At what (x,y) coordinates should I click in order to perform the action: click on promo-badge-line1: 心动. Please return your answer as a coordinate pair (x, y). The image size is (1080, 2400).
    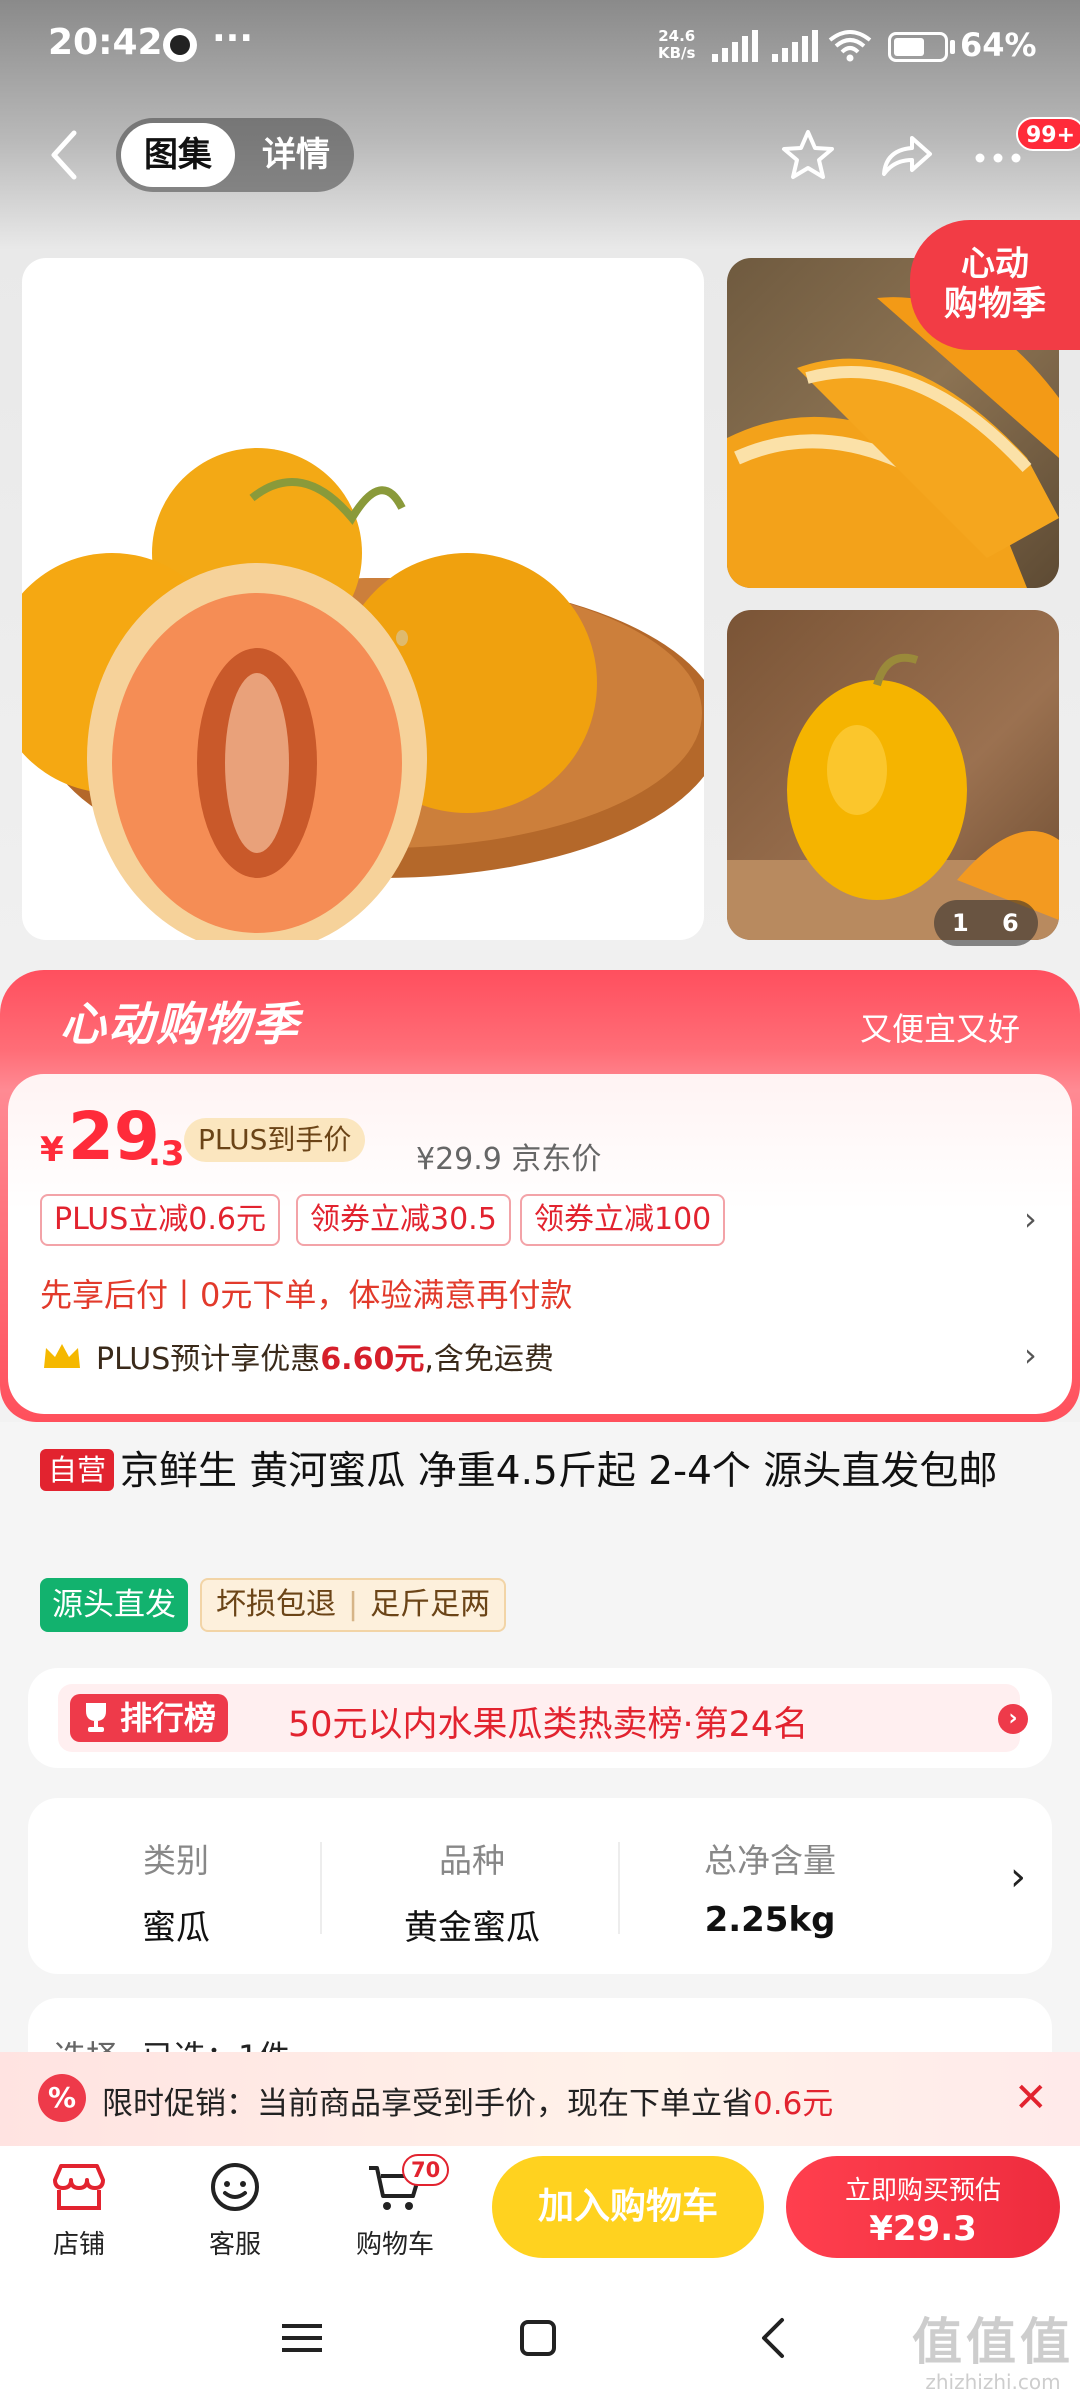
    Looking at the image, I should click on (995, 264).